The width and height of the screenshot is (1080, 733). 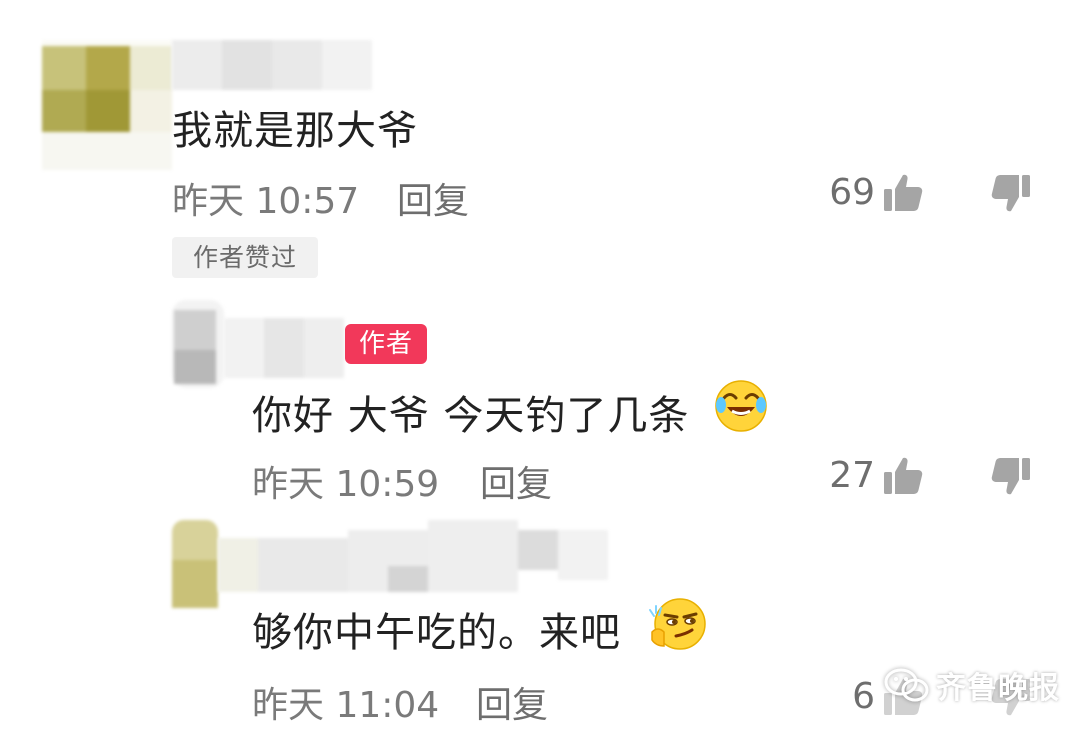 I want to click on comment-time: 昨天 10:57, so click(x=266, y=201).